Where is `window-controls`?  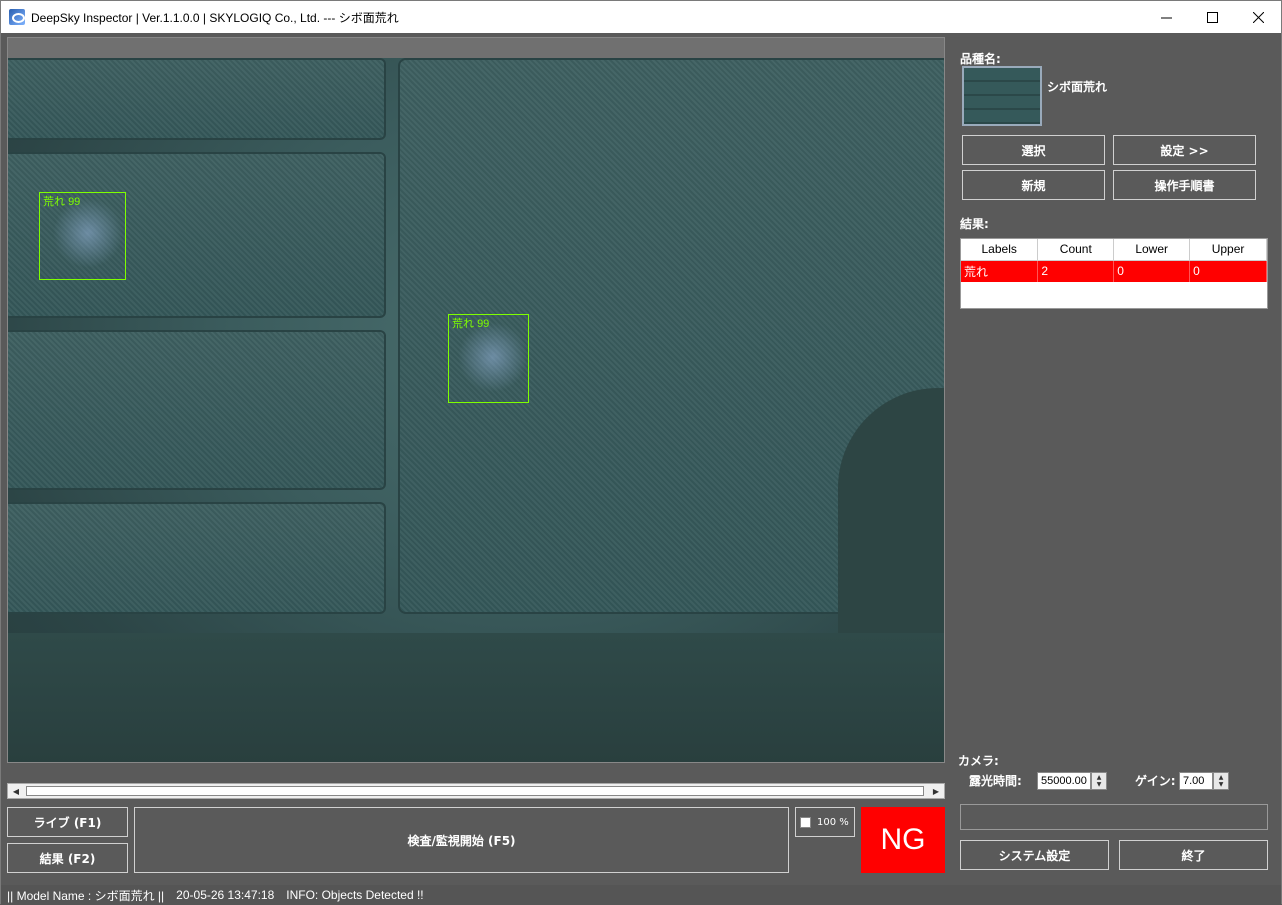 window-controls is located at coordinates (1212, 17).